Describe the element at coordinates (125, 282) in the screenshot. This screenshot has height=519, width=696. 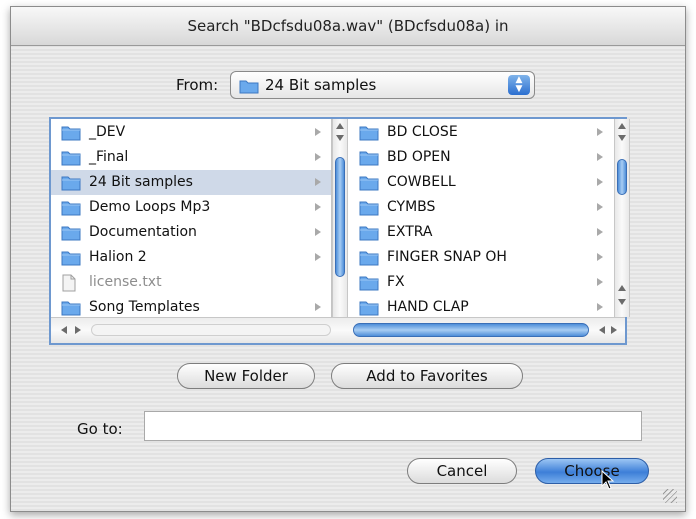
I see `browser-row-label: license.txt` at that location.